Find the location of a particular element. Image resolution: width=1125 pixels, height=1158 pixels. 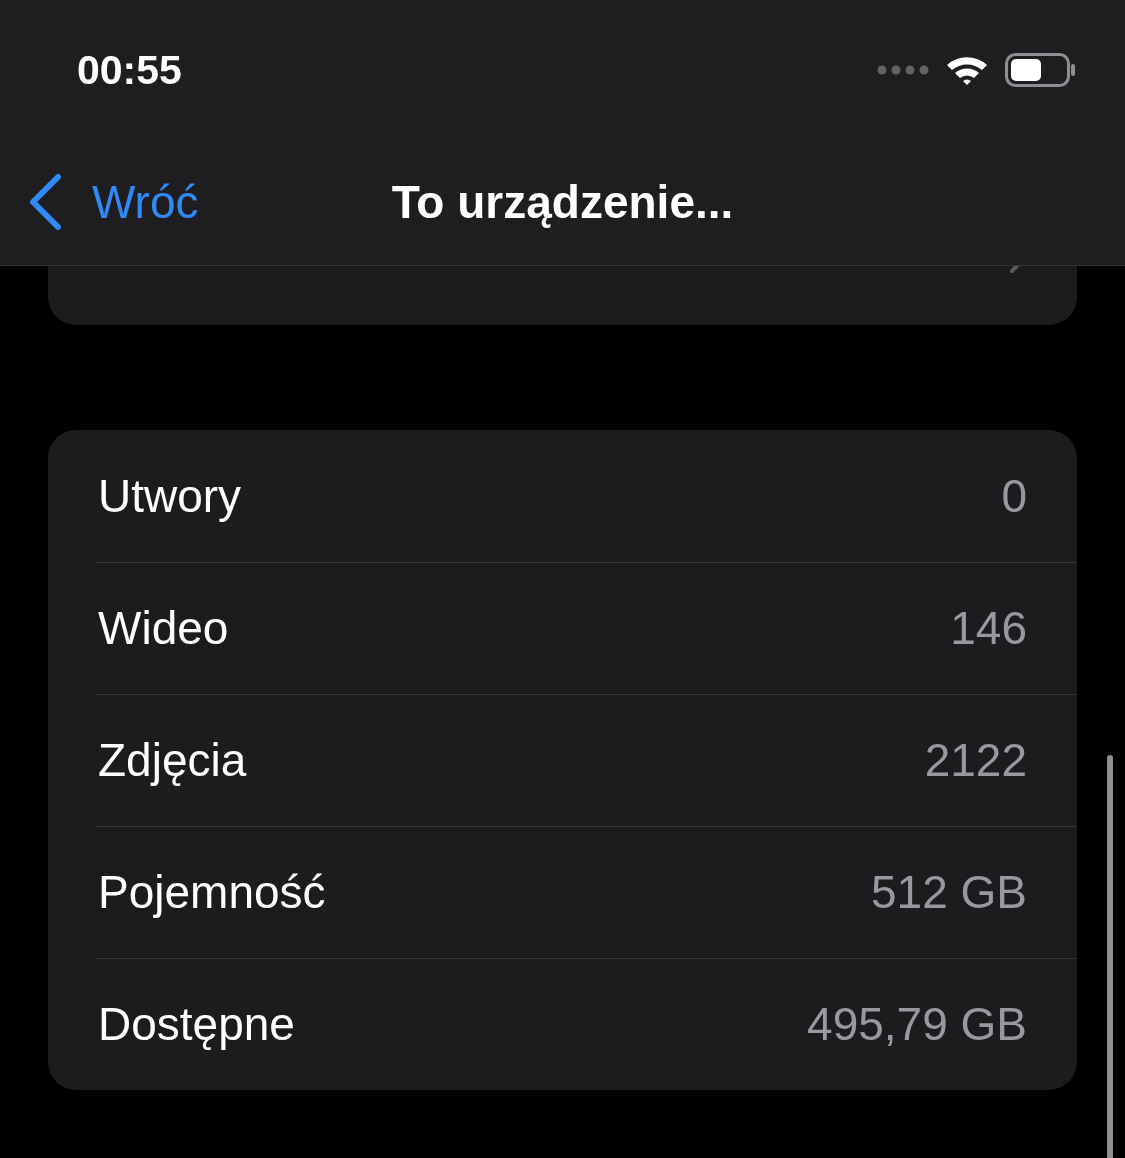

row-label: Utwory is located at coordinates (170, 496).